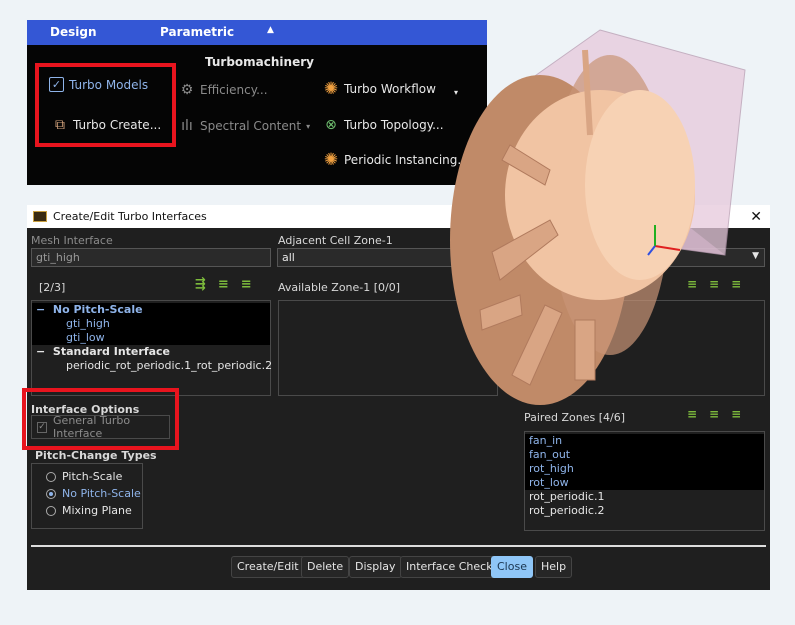 The image size is (795, 625). Describe the element at coordinates (554, 567) in the screenshot. I see `help-button: Help` at that location.